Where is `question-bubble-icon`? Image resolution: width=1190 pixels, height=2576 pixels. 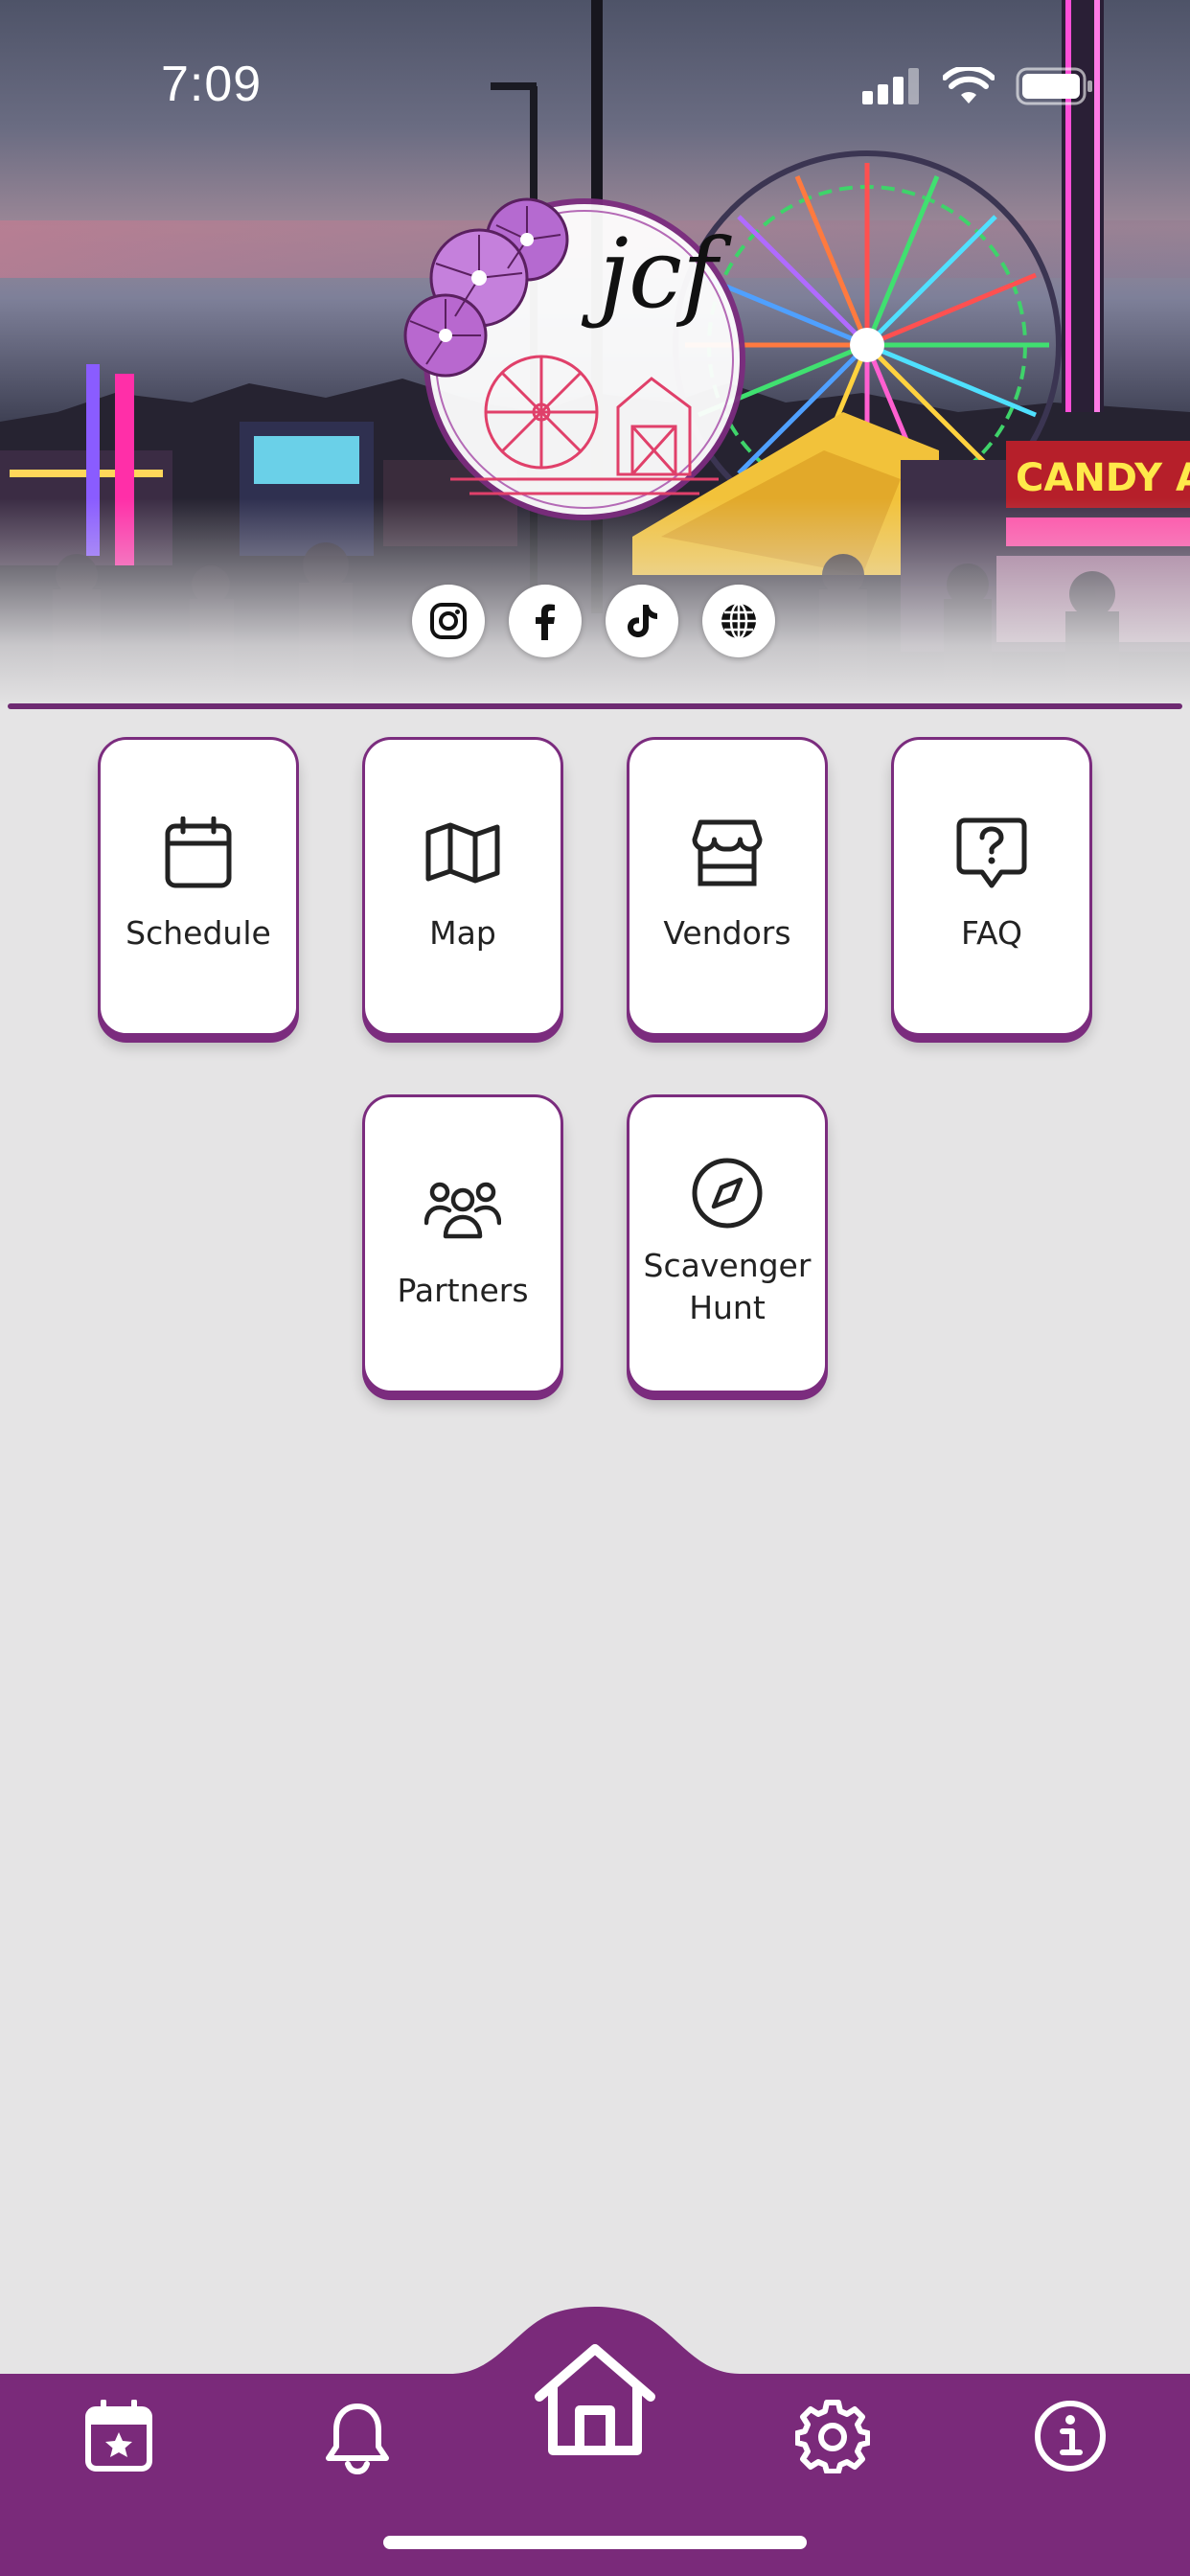
question-bubble-icon is located at coordinates (991, 852).